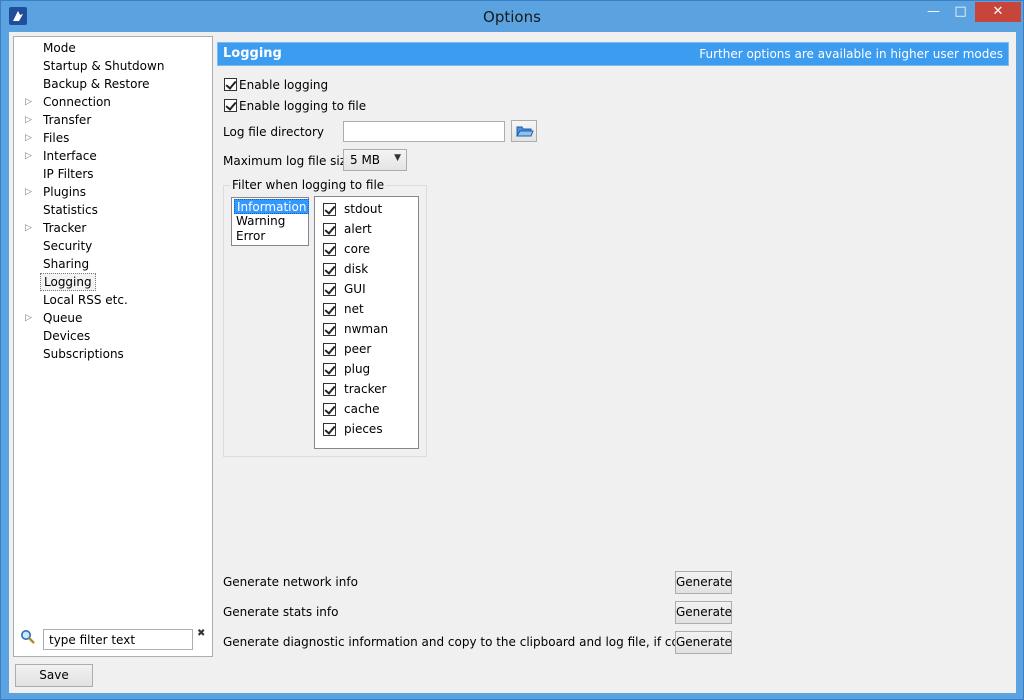 The width and height of the screenshot is (1024, 700). Describe the element at coordinates (68, 282) in the screenshot. I see `sidebar-item-label: Logging` at that location.